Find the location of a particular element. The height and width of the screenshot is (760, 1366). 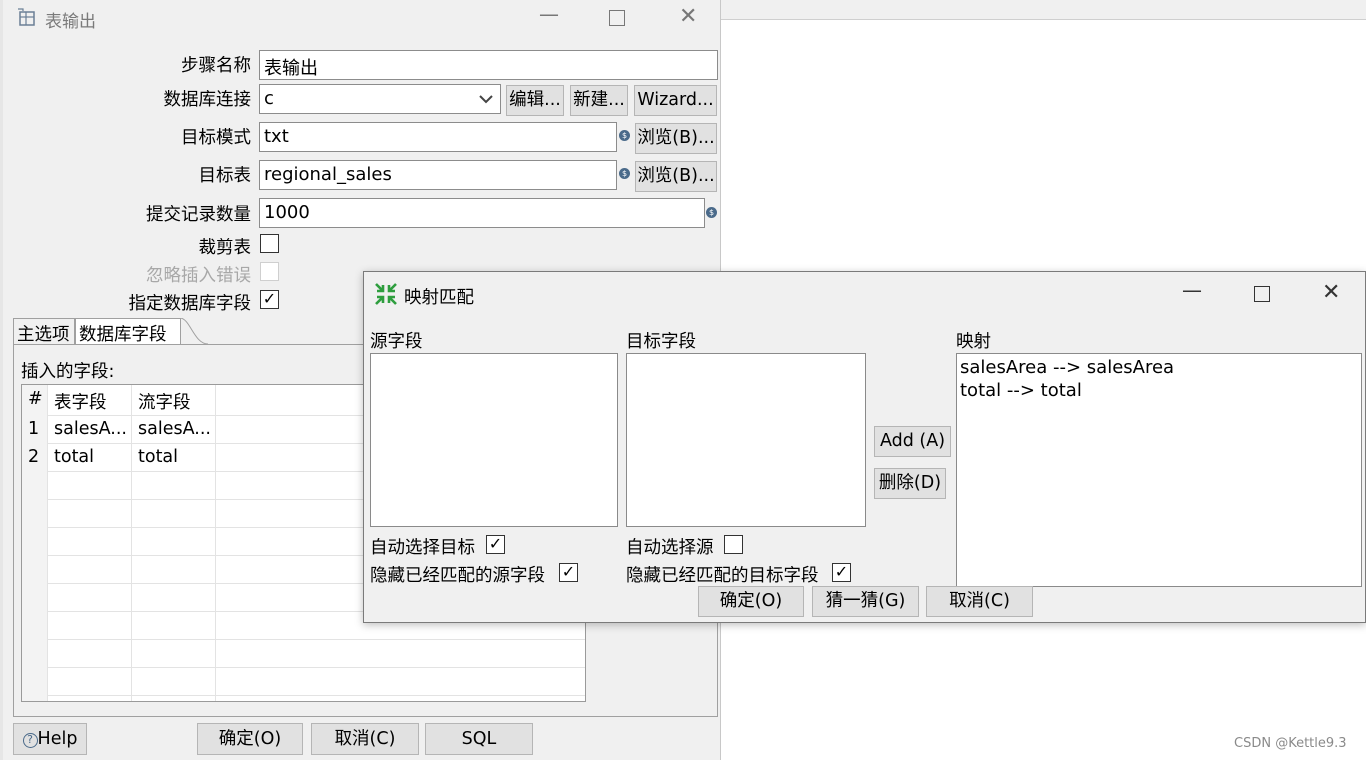

mapping-icon is located at coordinates (386, 294).